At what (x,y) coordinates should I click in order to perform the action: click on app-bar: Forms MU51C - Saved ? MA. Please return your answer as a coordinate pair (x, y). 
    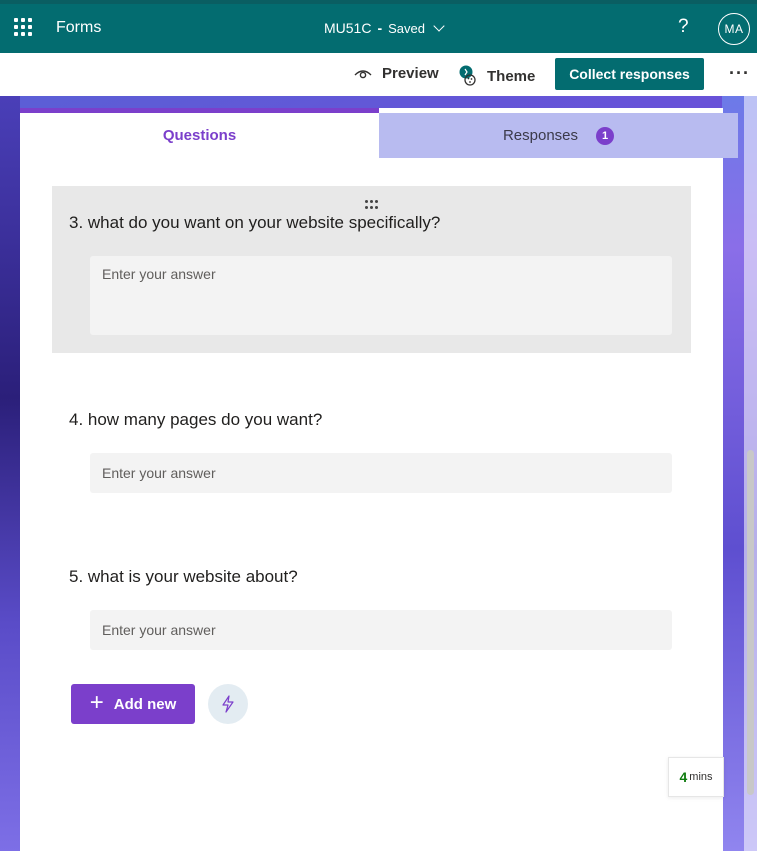
    Looking at the image, I should click on (378, 26).